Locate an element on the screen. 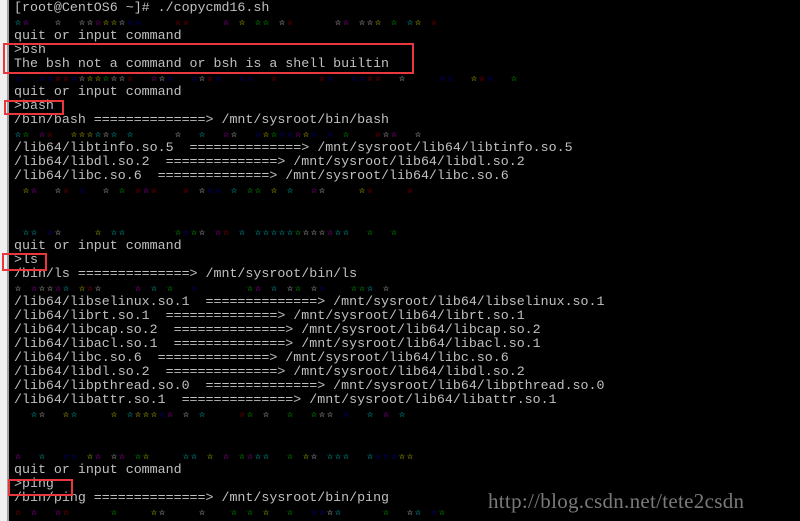  star-row: ☆ ☆ ☆ ☆ ☆ ☆ ☆ ☆ ☆ ☆ ☆ ☆ ☆ ☆ ☆ ☆ ☆ ☆ ☆ ☆ ☆ ☆ ☆ ☆ ☆ ☆ ☆ ☆ is located at coordinates (407, 22).